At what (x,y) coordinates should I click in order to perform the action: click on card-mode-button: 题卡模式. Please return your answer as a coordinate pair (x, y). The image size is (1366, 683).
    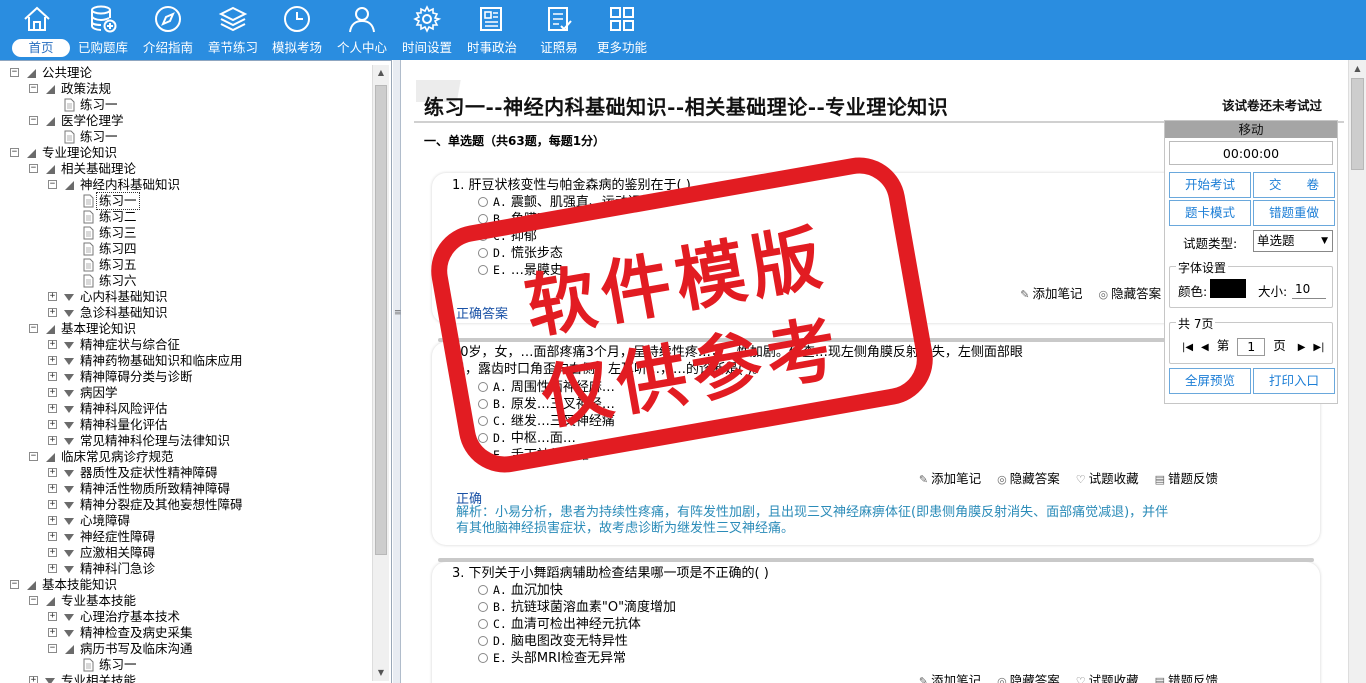
    Looking at the image, I should click on (1210, 213).